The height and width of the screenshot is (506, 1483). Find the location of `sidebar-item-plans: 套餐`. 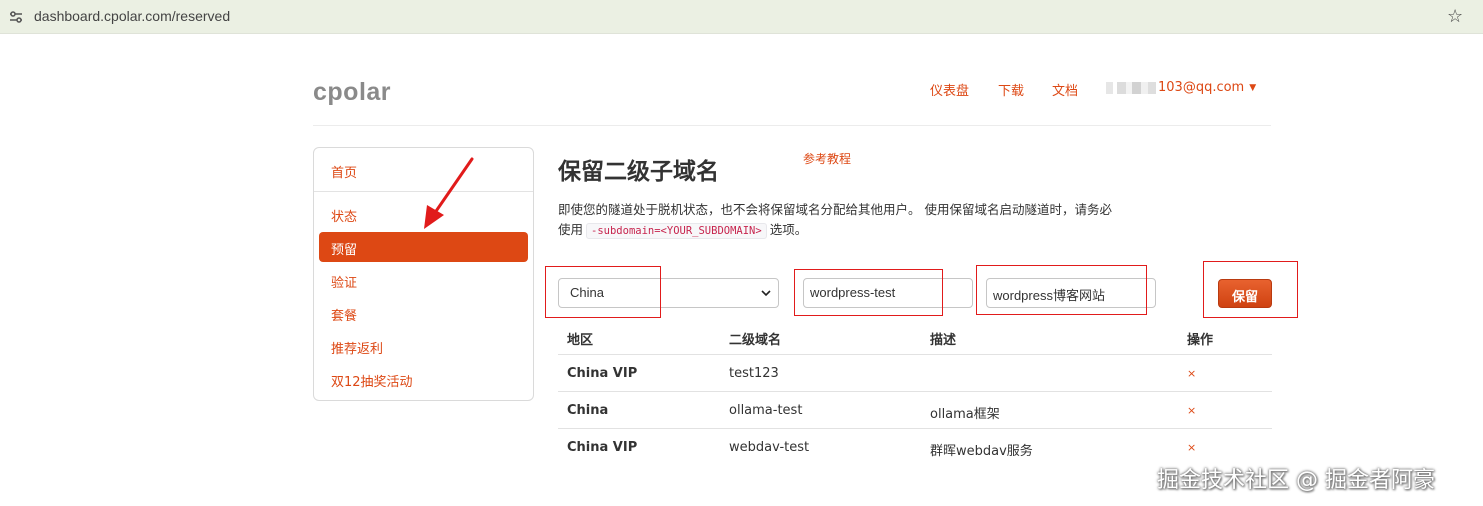

sidebar-item-plans: 套餐 is located at coordinates (344, 314).